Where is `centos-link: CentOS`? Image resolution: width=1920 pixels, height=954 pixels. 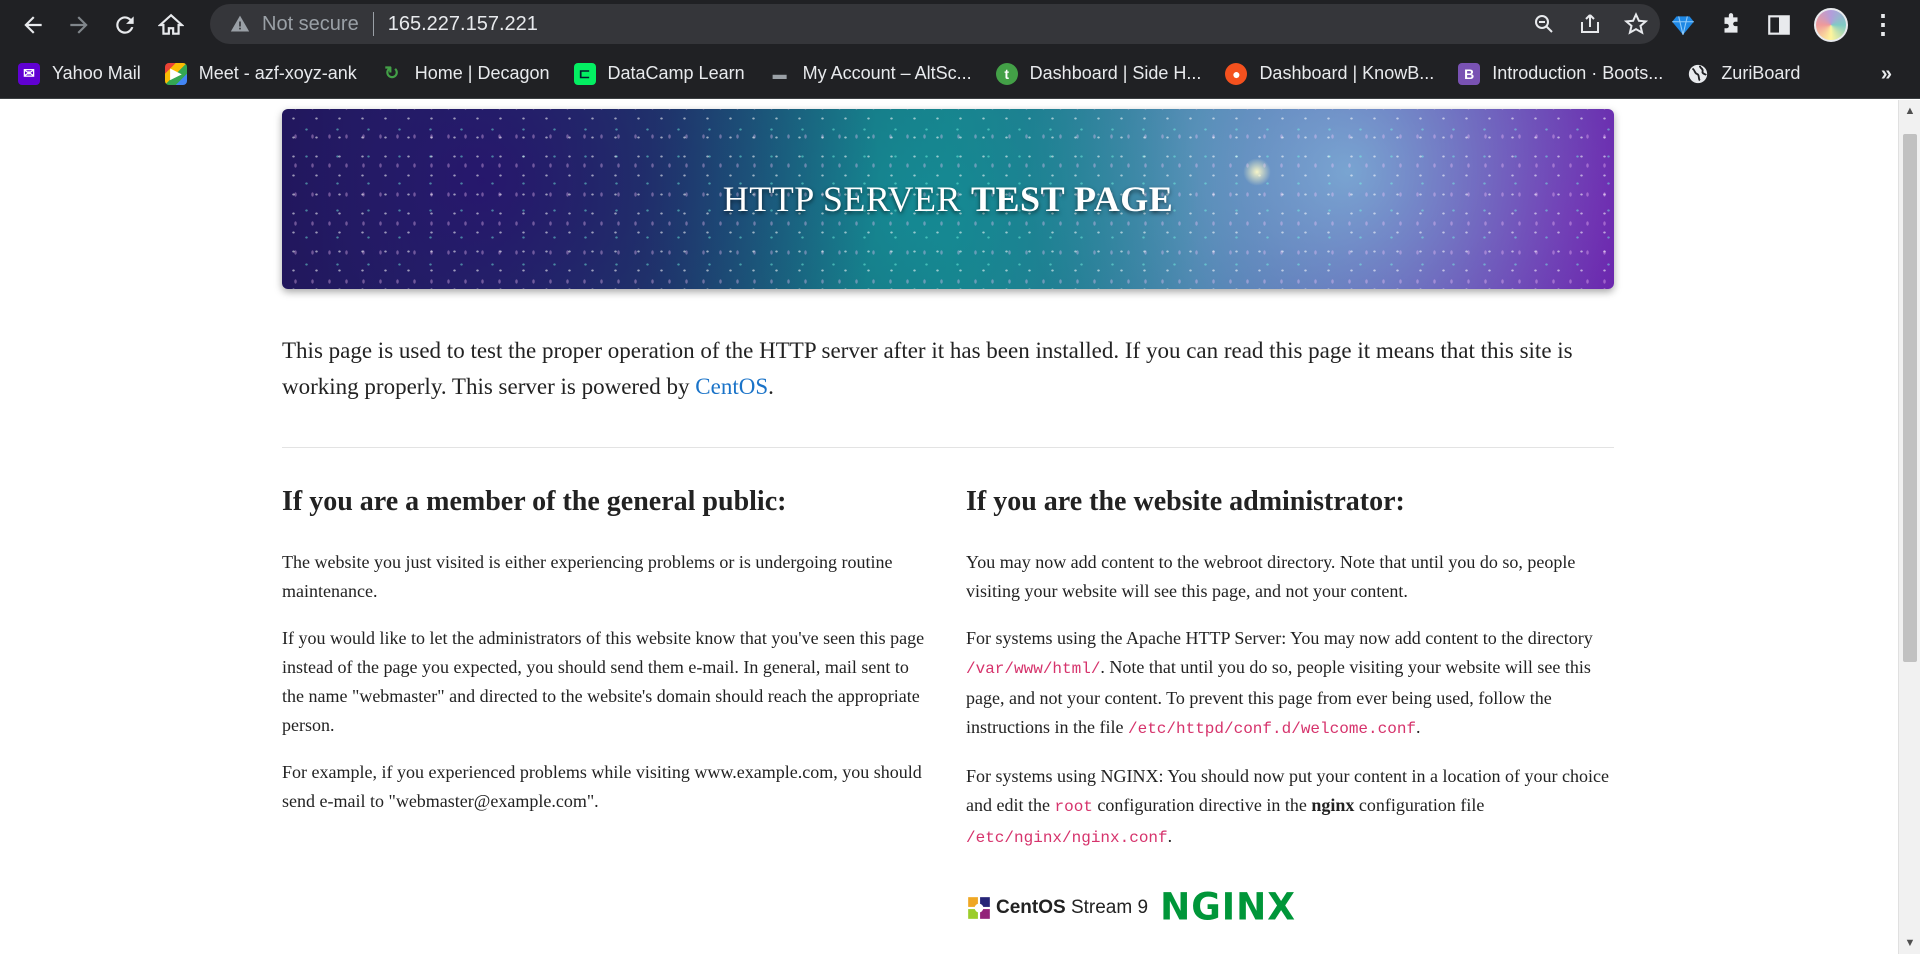
centos-link: CentOS is located at coordinates (731, 386).